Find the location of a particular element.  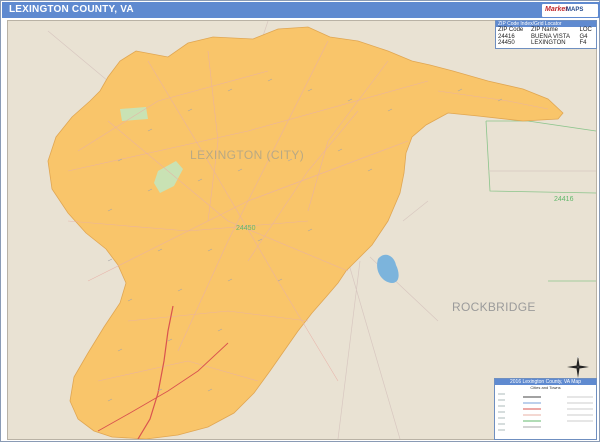

loc-cell: F4 is located at coordinates (583, 43).